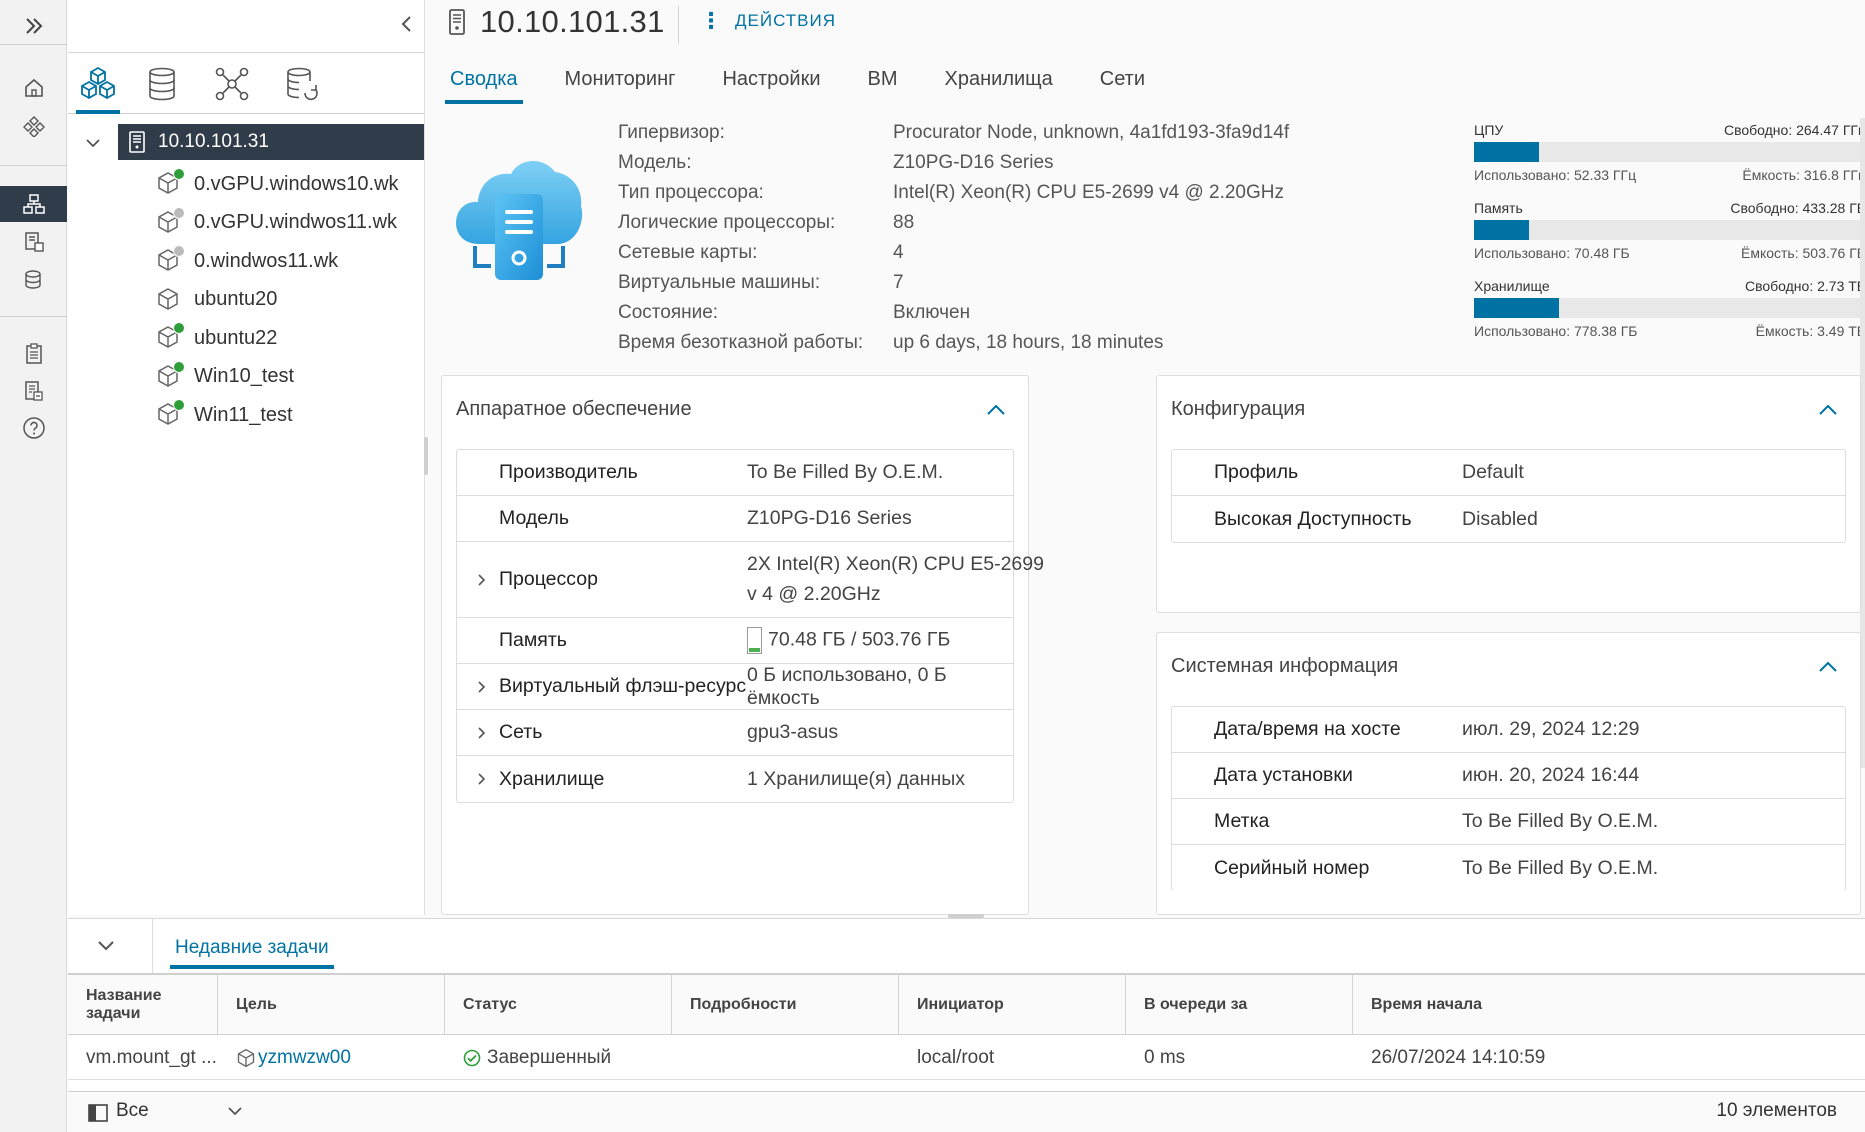 The image size is (1865, 1132). I want to click on summary-value: Z10PG-D16 Series, so click(973, 162).